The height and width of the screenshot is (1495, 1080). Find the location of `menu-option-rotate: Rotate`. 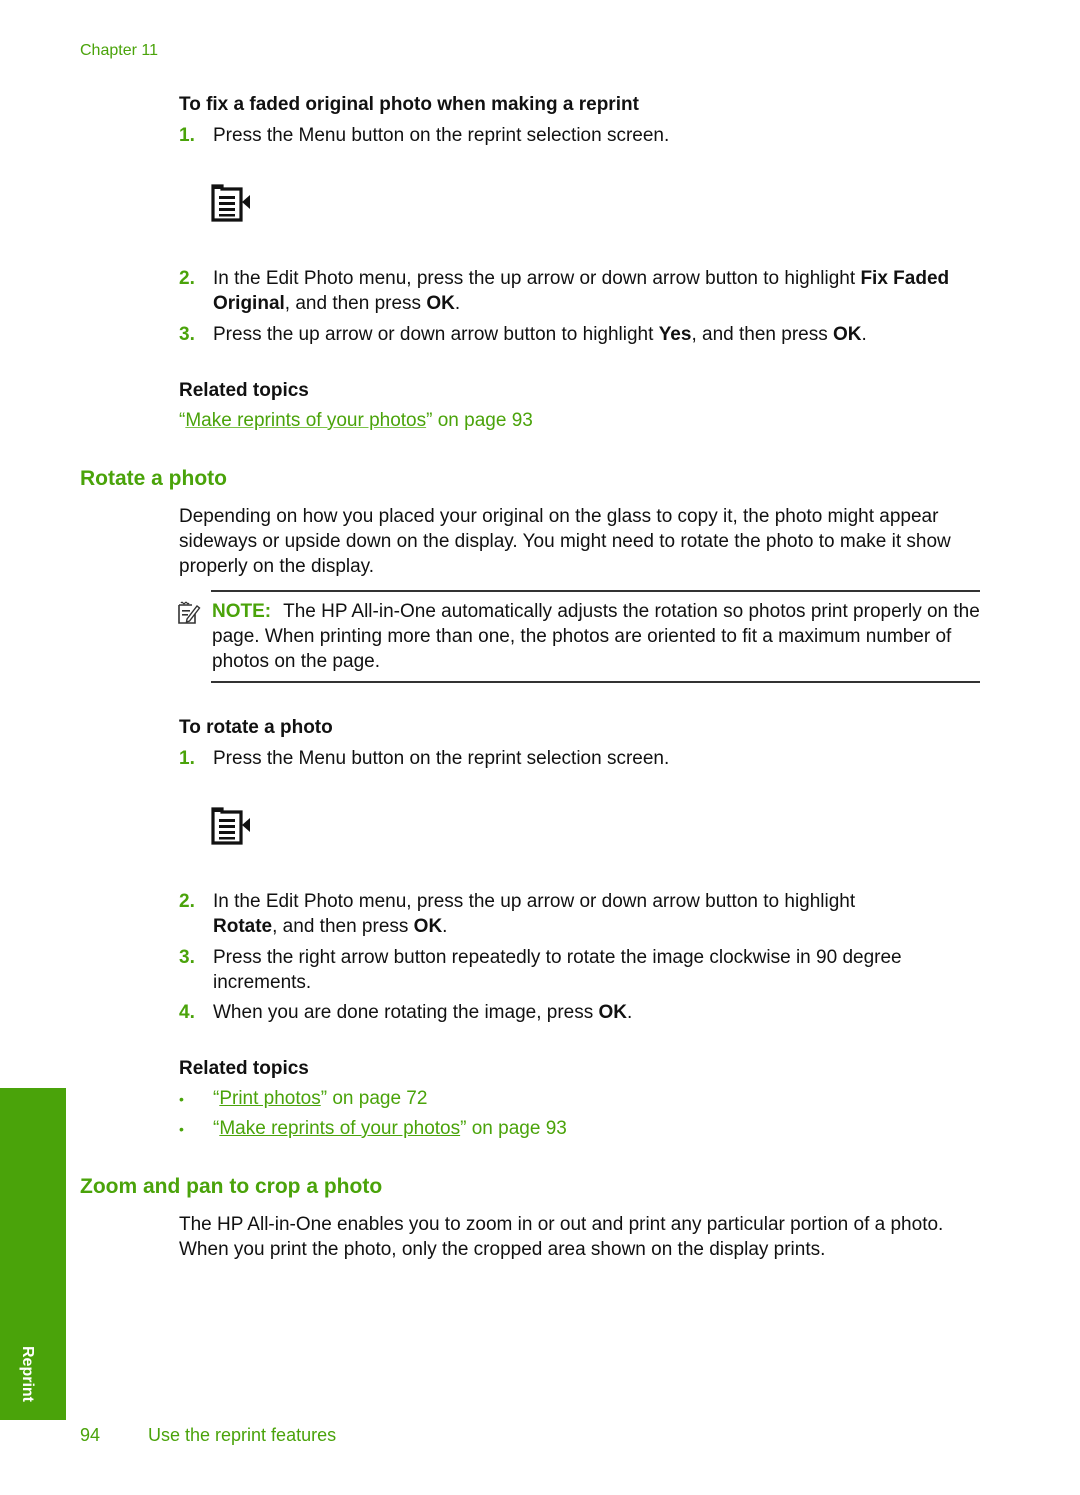

menu-option-rotate: Rotate is located at coordinates (243, 926).